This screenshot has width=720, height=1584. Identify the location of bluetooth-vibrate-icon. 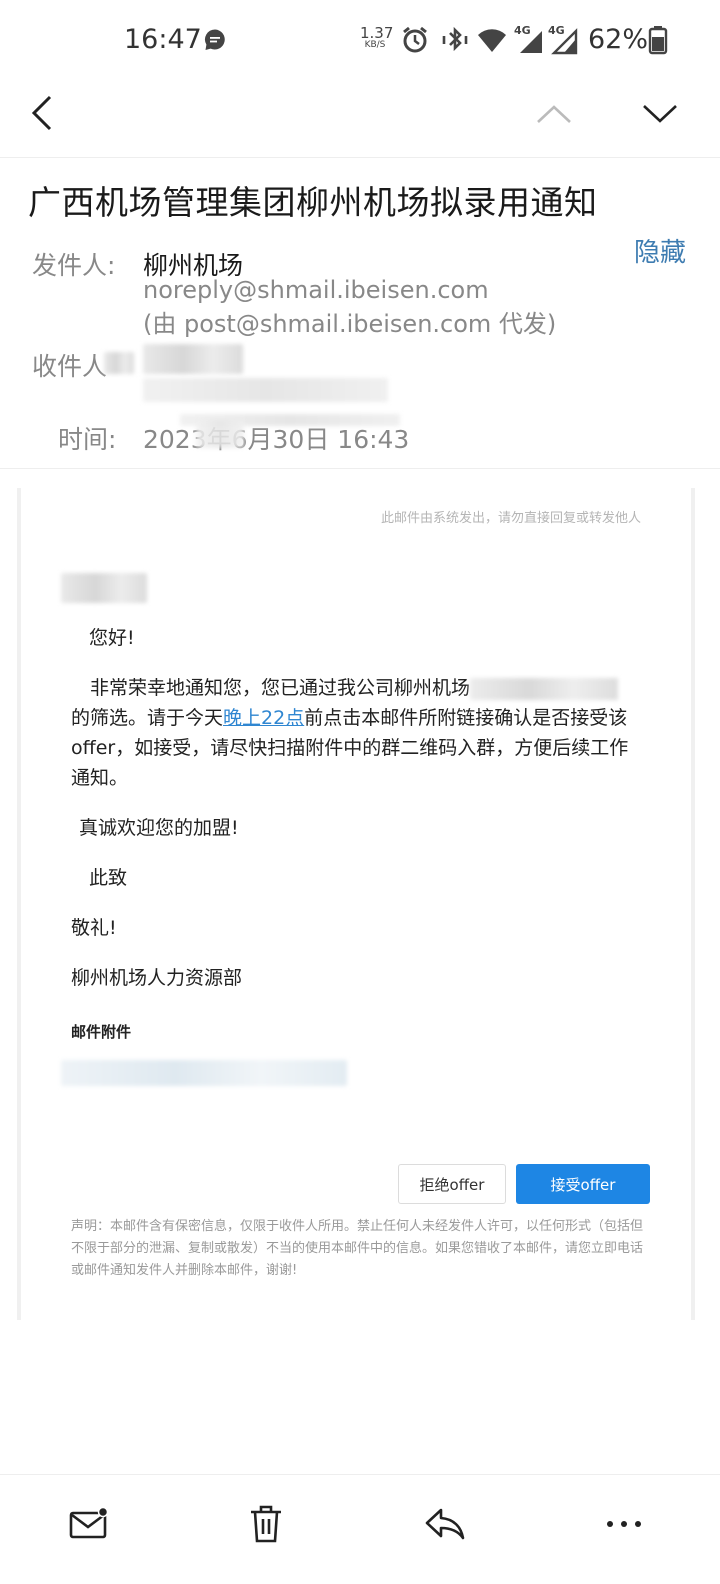
(455, 39).